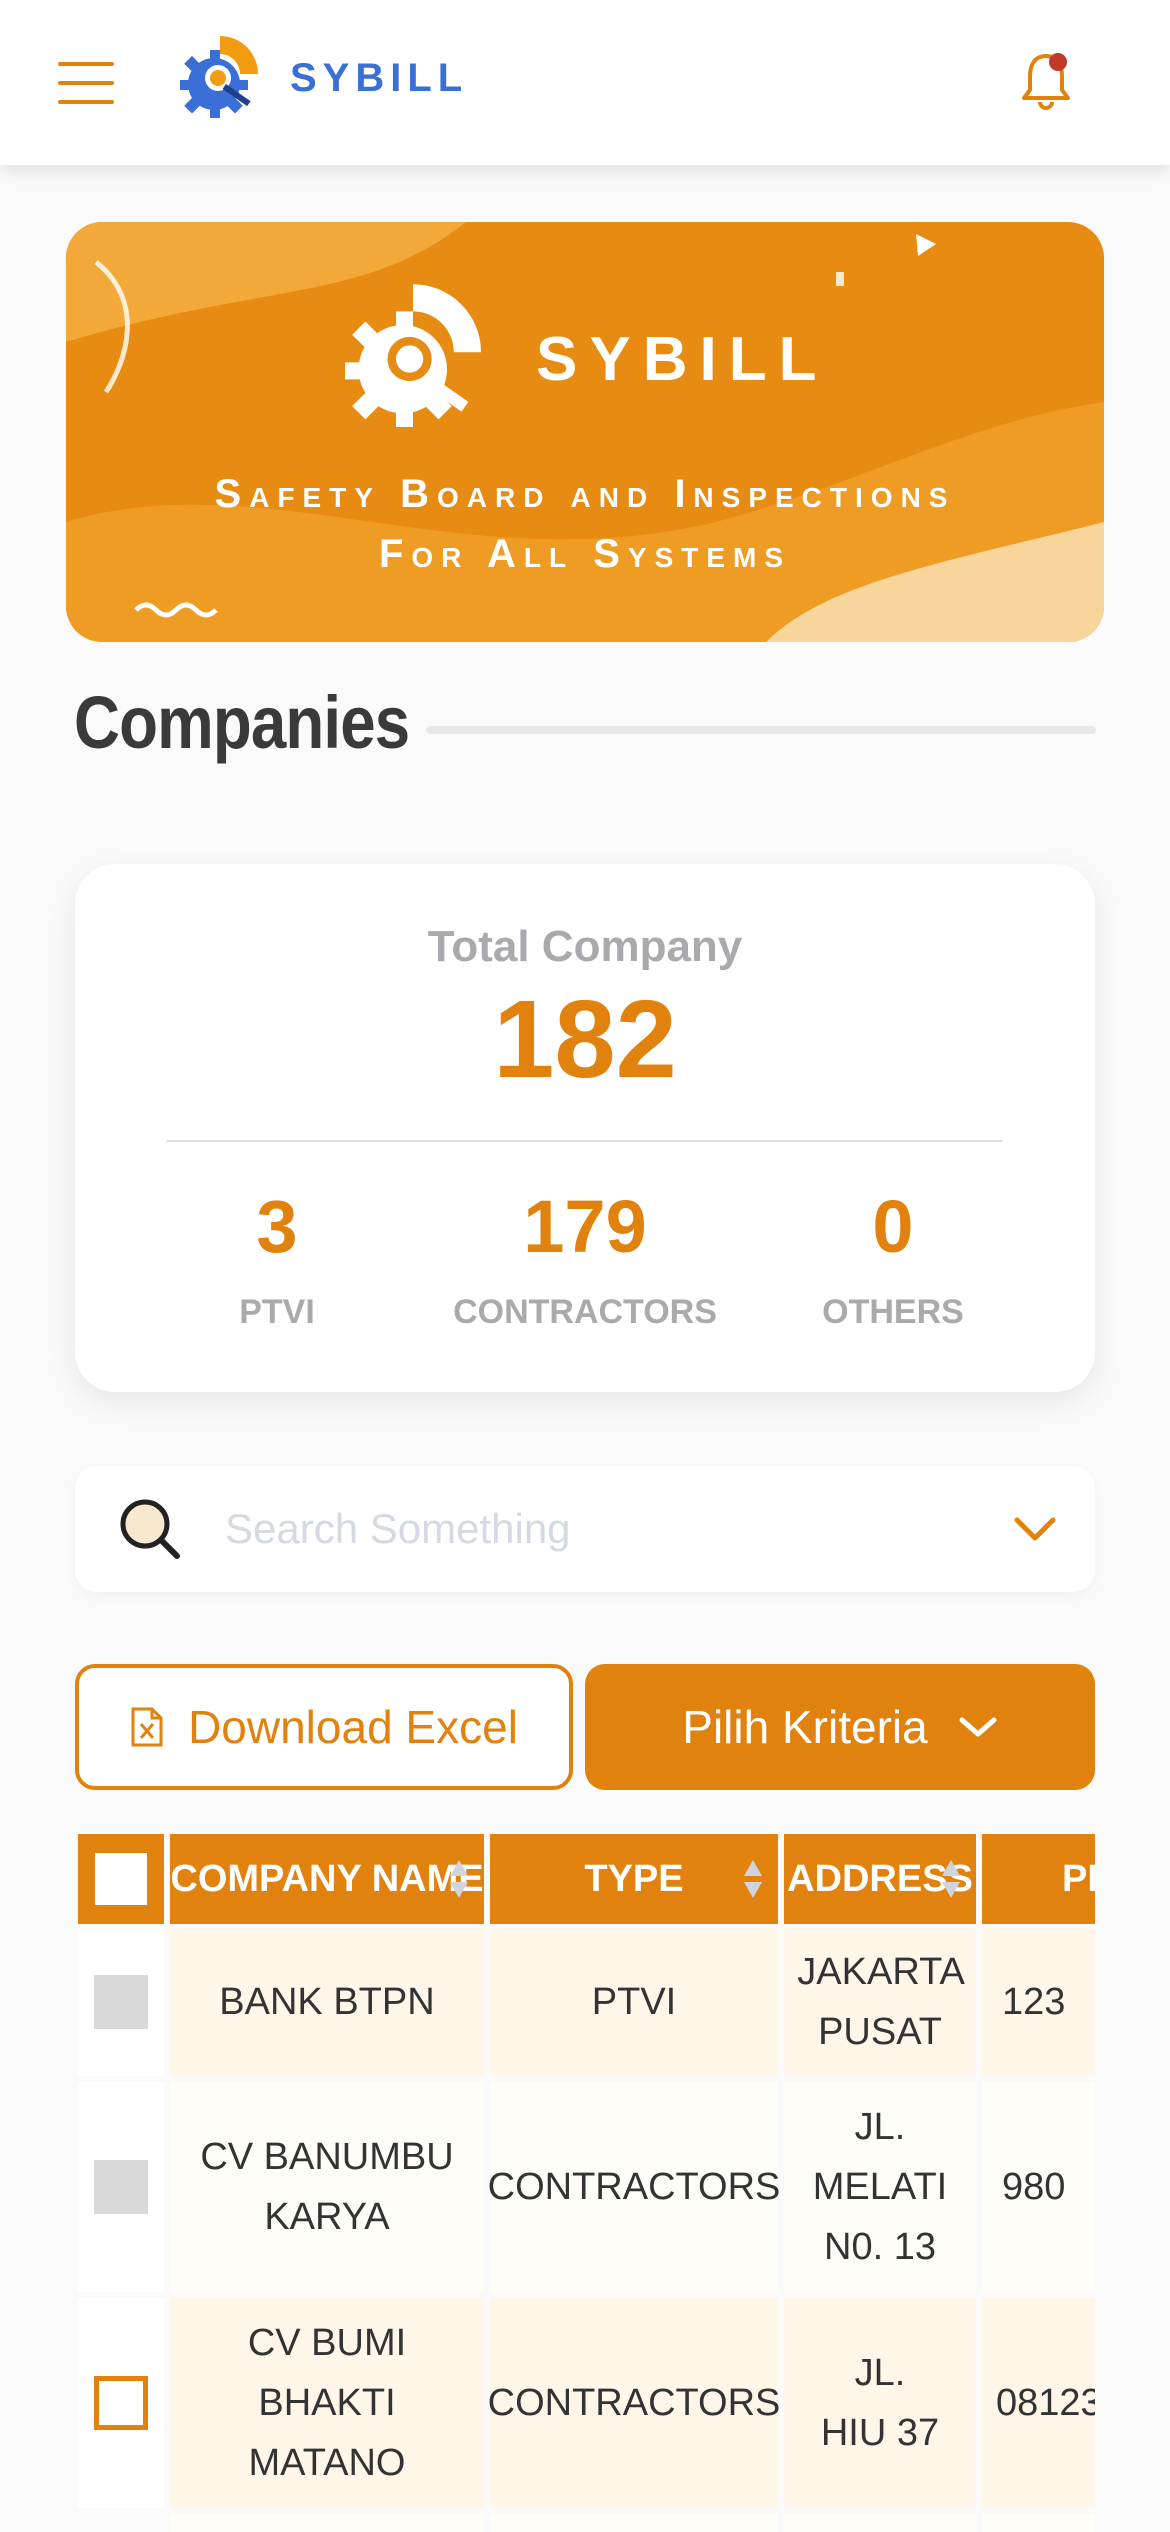 Image resolution: width=1170 pixels, height=2532 pixels. What do you see at coordinates (761, 730) in the screenshot?
I see `title-divider` at bounding box center [761, 730].